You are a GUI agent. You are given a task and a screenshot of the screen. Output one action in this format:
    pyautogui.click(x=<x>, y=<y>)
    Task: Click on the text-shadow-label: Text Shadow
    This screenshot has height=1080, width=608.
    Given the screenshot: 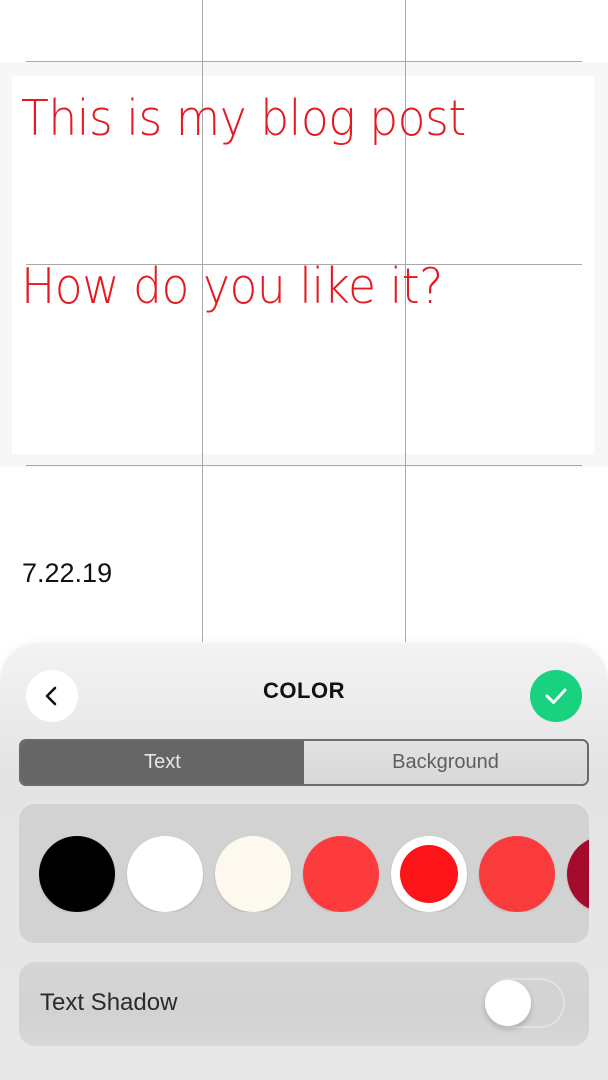 What is the action you would take?
    pyautogui.click(x=109, y=1002)
    